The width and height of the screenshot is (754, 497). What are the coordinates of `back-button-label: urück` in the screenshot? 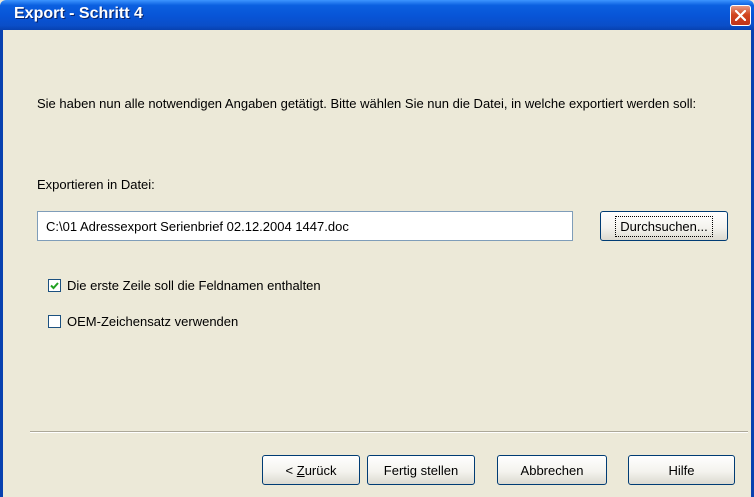 It's located at (320, 470).